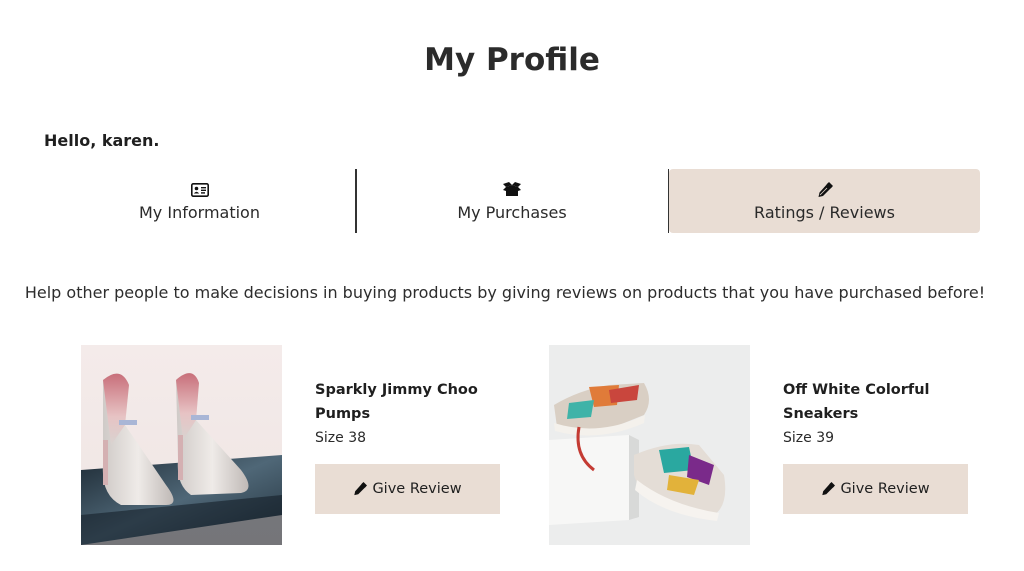 The image size is (1024, 571). What do you see at coordinates (396, 390) in the screenshot?
I see `product-name: Sparkly Jimmy Choo` at bounding box center [396, 390].